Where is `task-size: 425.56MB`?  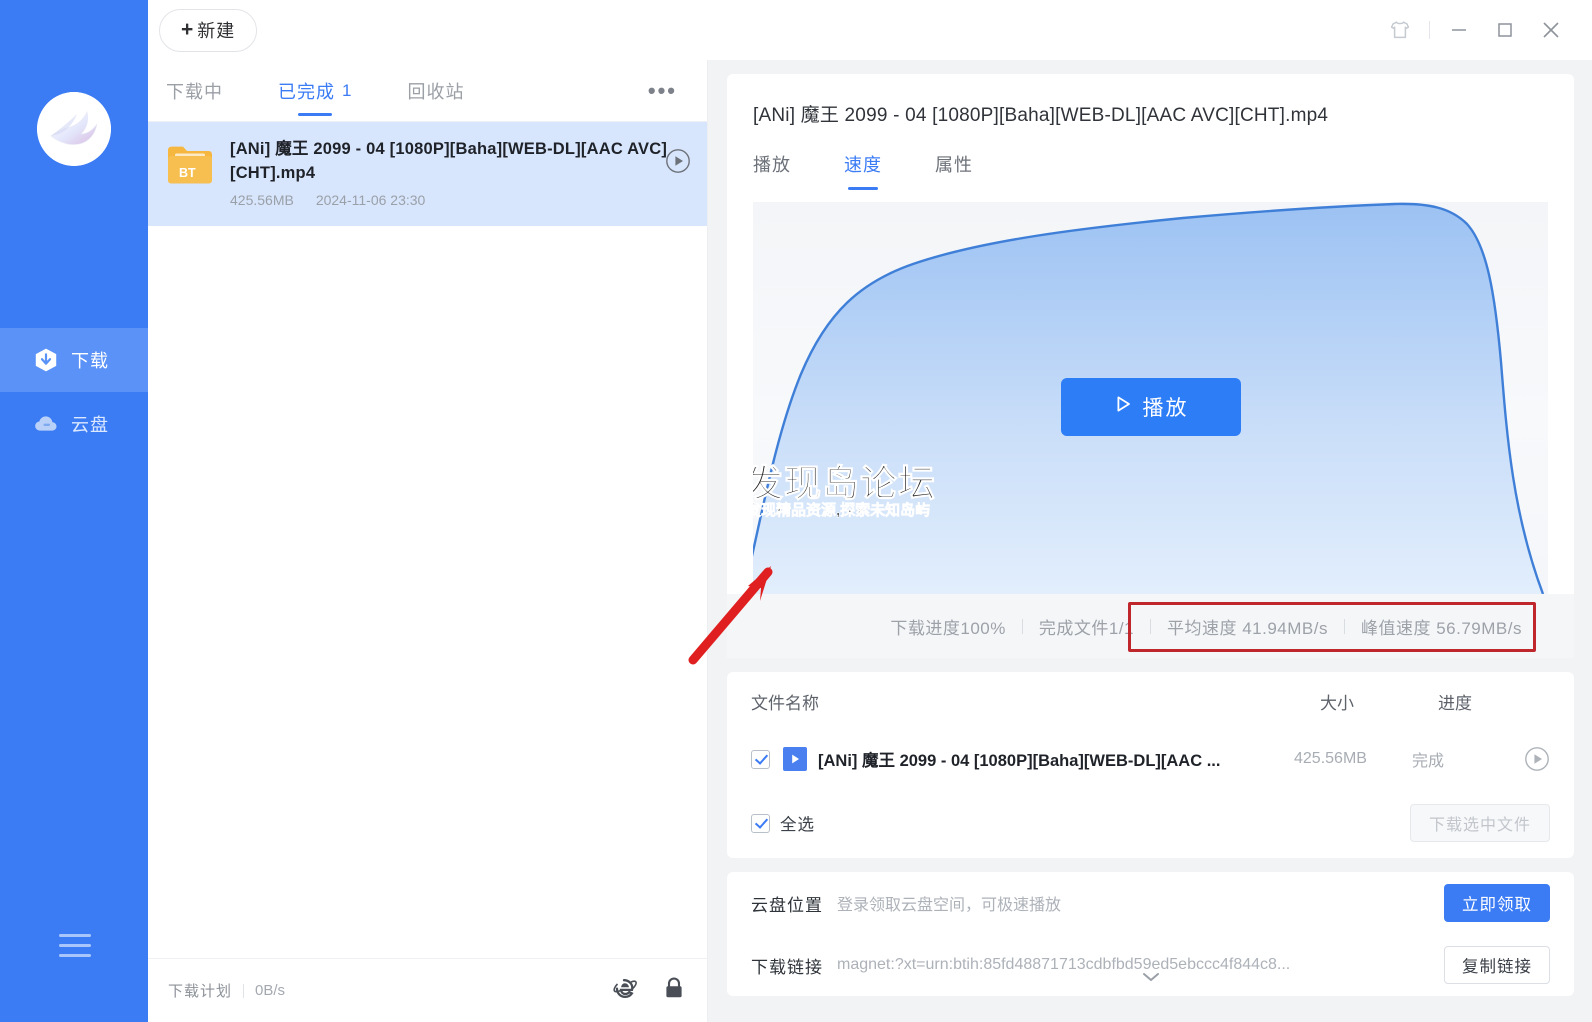
task-size: 425.56MB is located at coordinates (262, 200).